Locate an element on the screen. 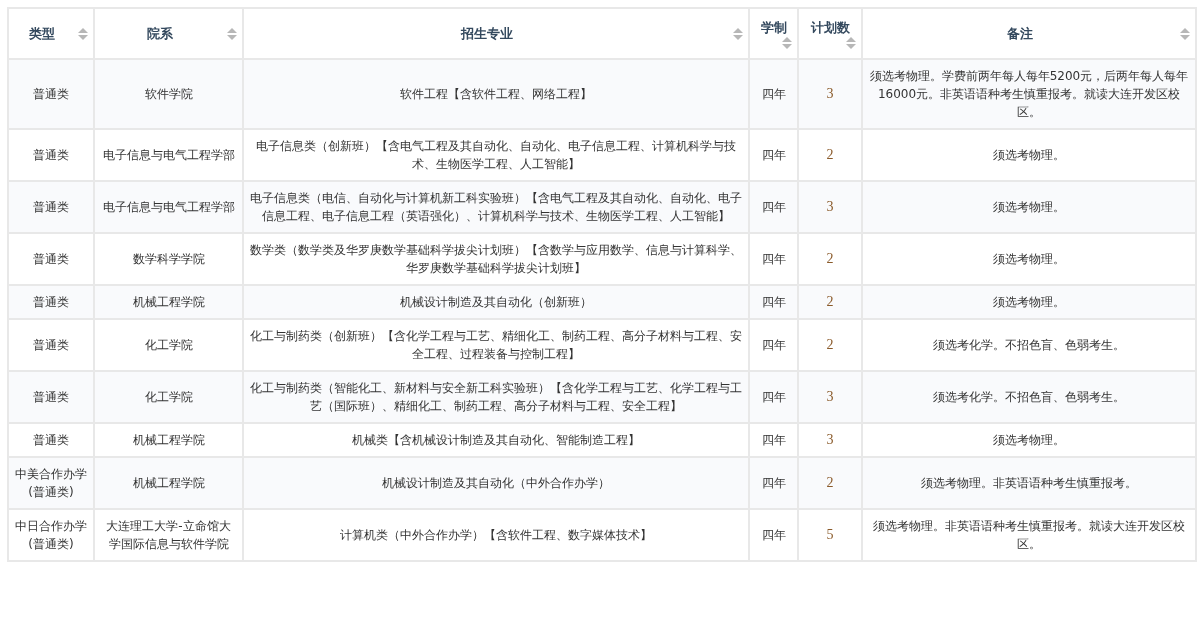 This screenshot has width=1202, height=621. notes-cell: 须选考物理。学费前两年每人每年5200元，后两年每人每年16000元。非英语语种考生慎重报考。就读大连开发区校区。 is located at coordinates (1029, 94).